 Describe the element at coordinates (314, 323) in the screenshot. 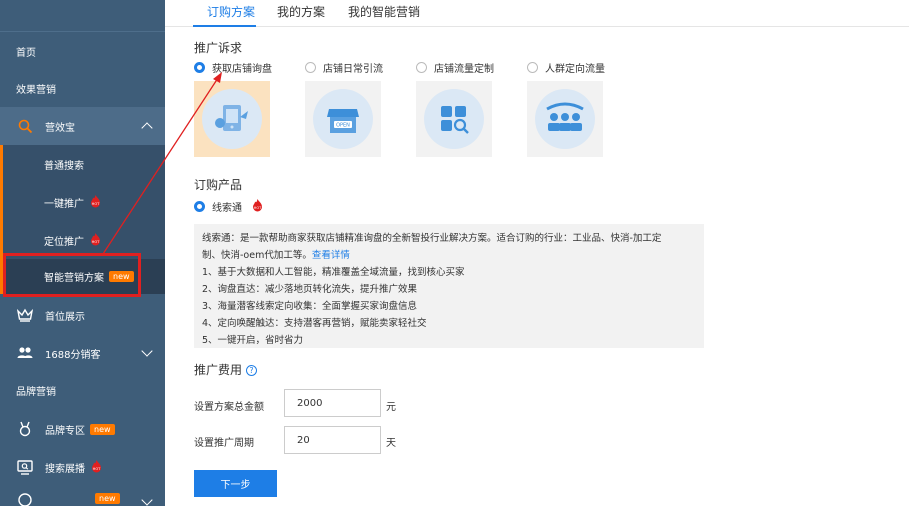

I see `description-point: 4、定向唤醒触达：支持潜客再营销，赋能卖家轻社交` at that location.